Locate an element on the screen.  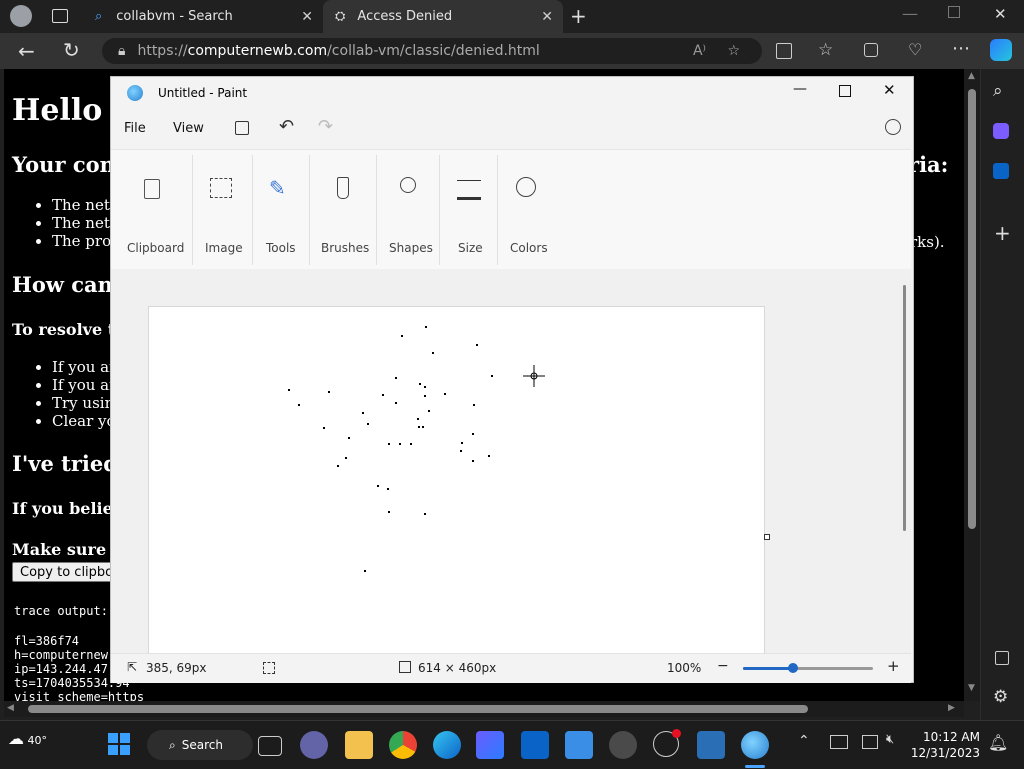
cursor-position: 385, 69px is located at coordinates (176, 668).